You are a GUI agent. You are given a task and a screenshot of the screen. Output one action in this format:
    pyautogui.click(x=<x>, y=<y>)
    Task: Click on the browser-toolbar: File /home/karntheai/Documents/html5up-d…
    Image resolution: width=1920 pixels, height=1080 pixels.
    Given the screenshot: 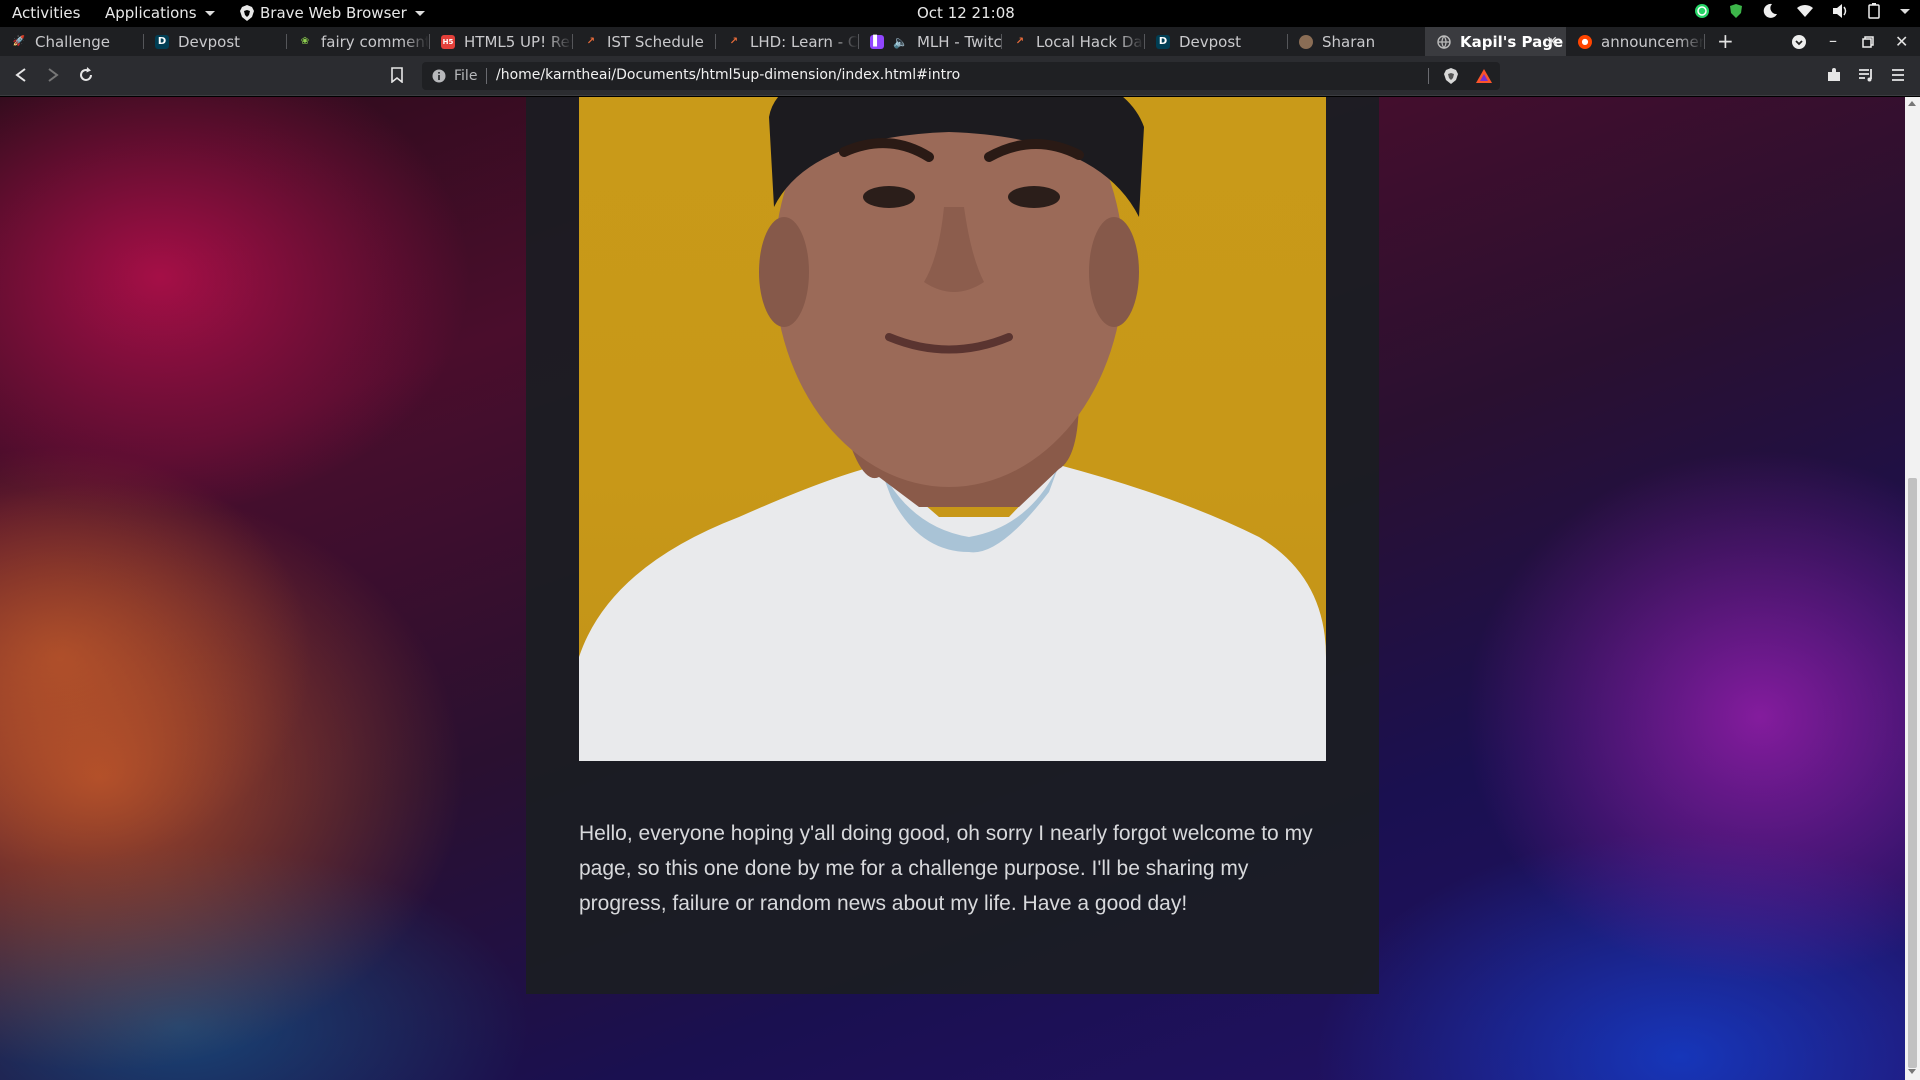 What is the action you would take?
    pyautogui.click(x=960, y=76)
    